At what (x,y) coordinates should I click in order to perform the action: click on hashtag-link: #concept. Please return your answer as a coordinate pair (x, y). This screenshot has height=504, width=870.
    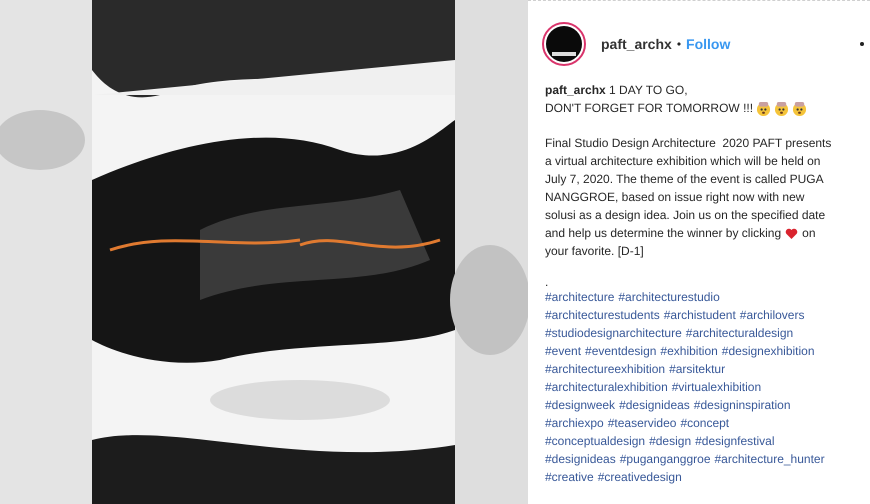
    Looking at the image, I should click on (705, 423).